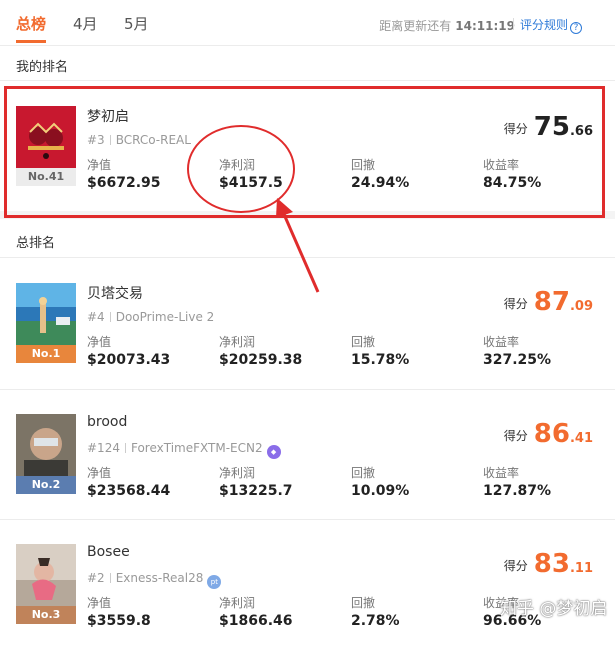  Describe the element at coordinates (554, 609) in the screenshot. I see `watermark: 知乎 @梦初启` at that location.